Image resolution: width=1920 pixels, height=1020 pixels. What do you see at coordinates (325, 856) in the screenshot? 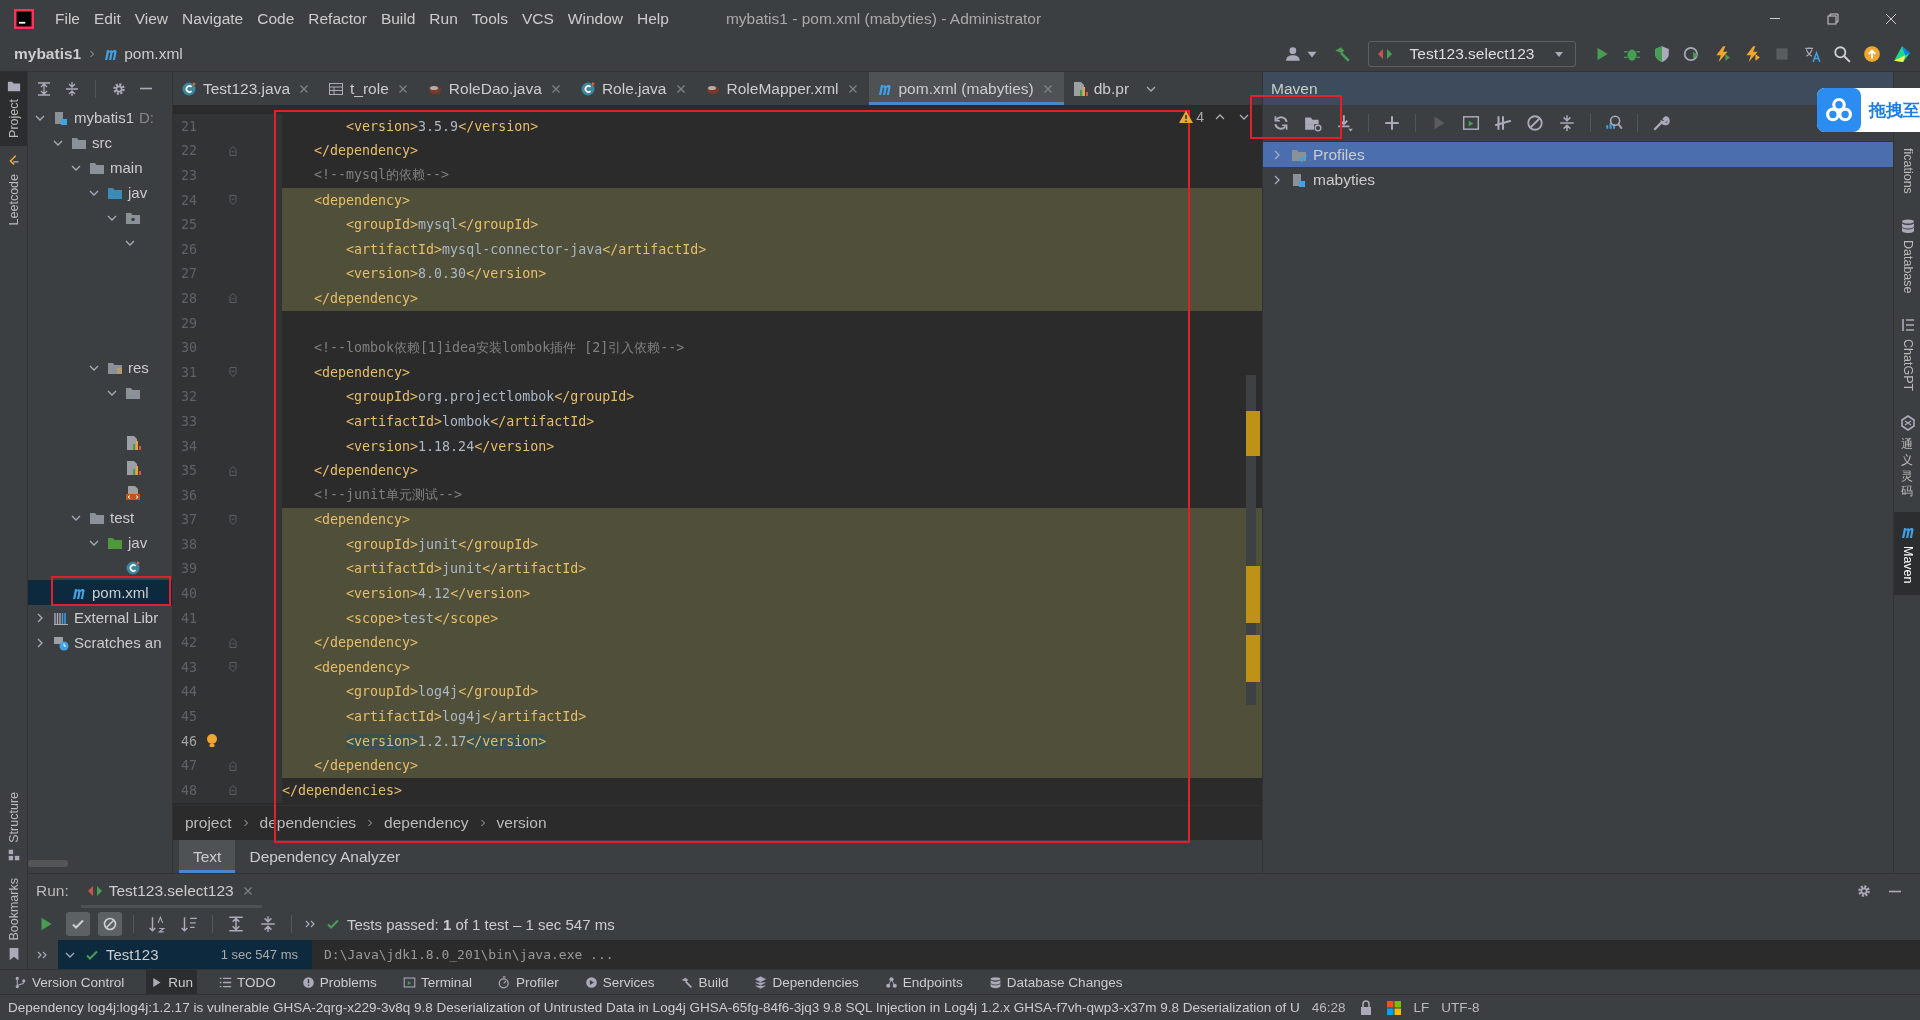
I see `editor-mode-tab: Dependency Analyzer` at bounding box center [325, 856].